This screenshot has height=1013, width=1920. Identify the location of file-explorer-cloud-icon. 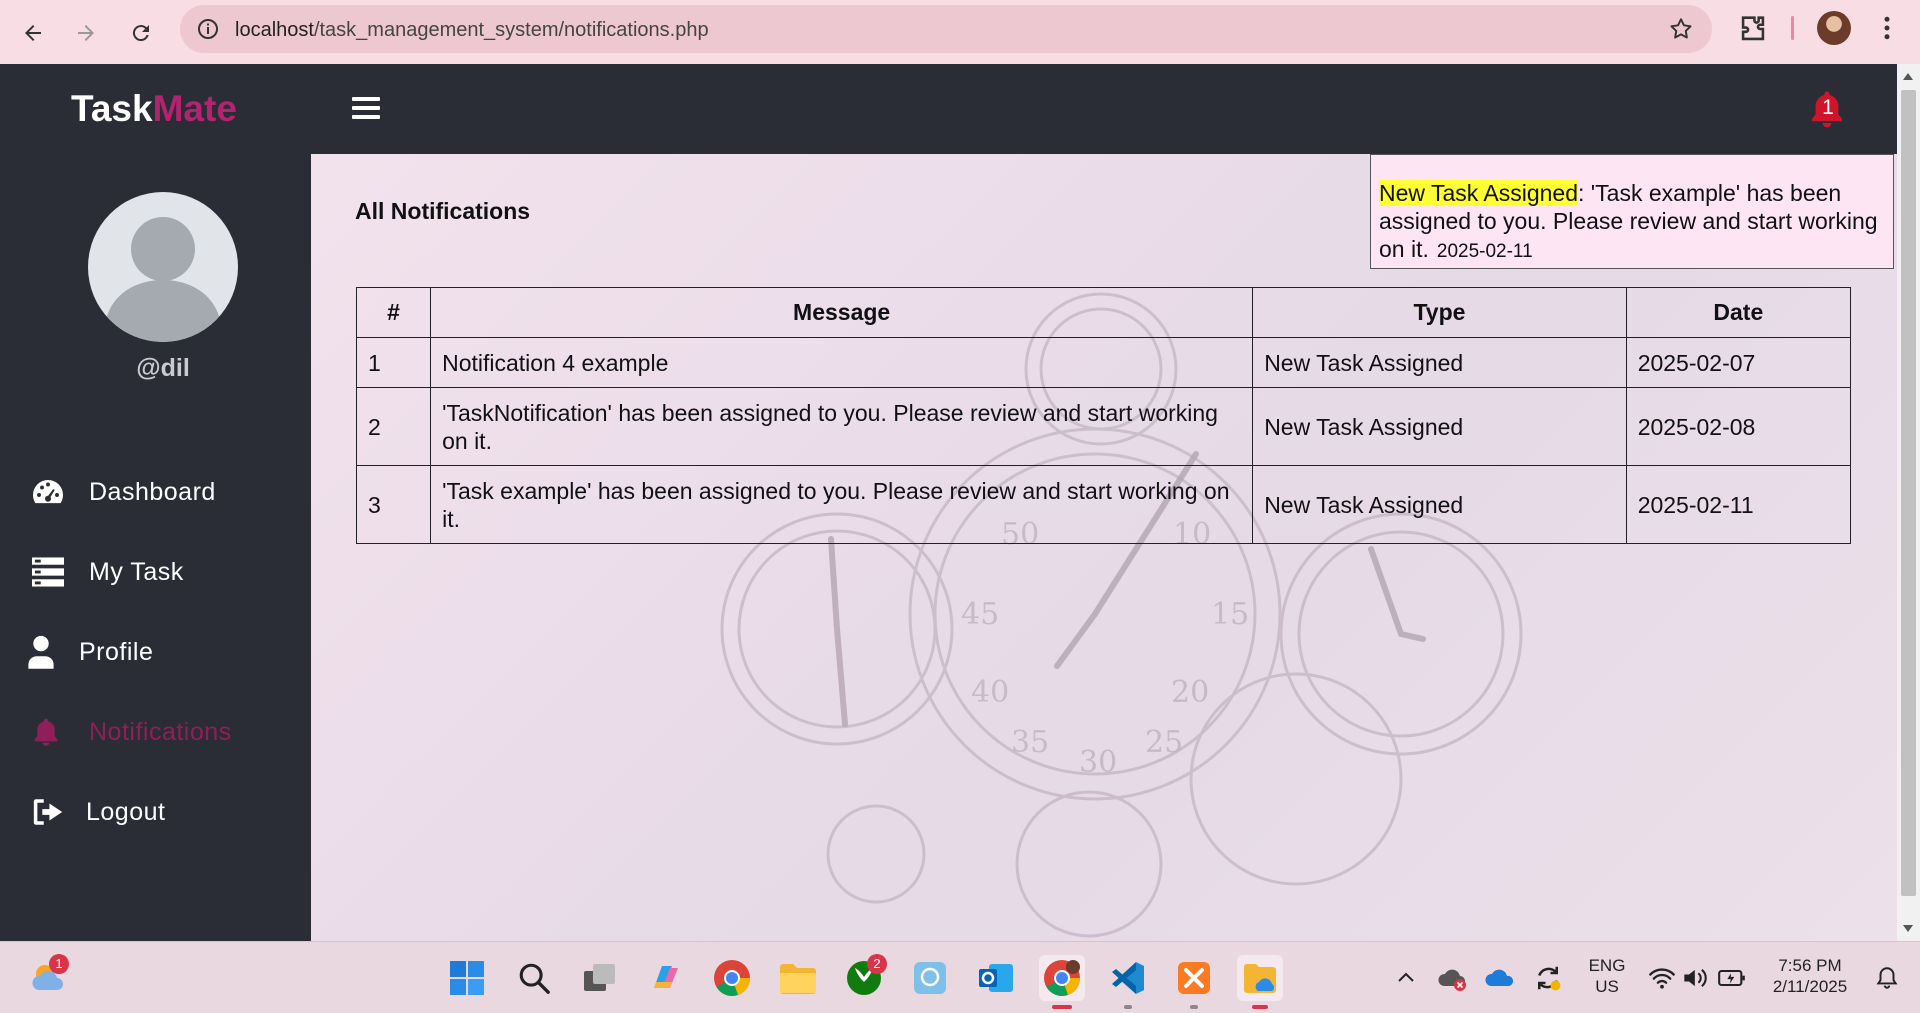
(1260, 978).